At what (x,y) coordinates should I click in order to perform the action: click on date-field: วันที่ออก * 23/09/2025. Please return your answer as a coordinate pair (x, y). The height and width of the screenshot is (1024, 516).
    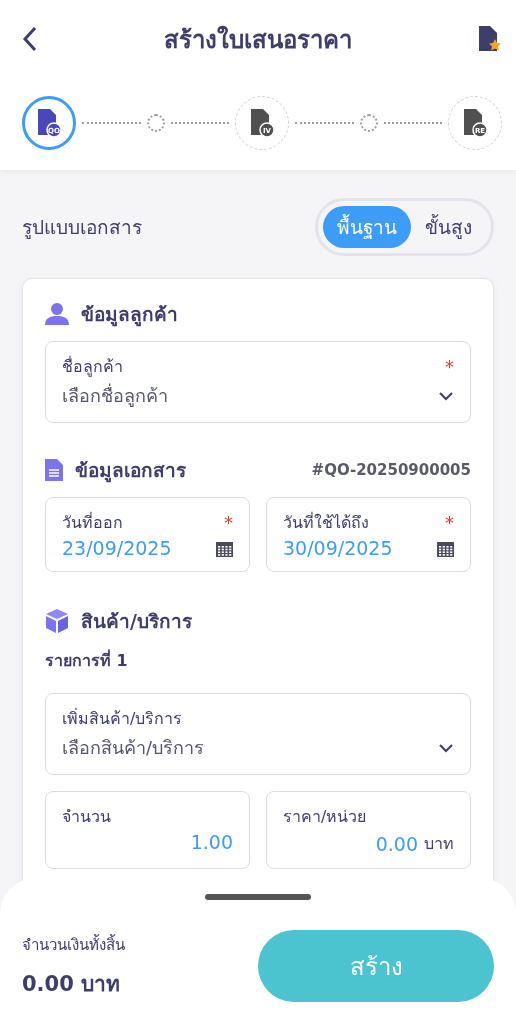
    Looking at the image, I should click on (147, 534).